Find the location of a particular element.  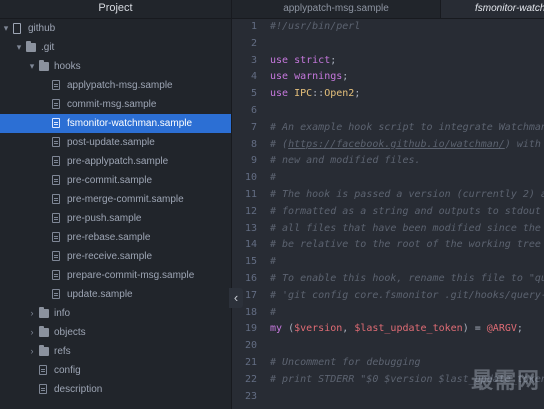

code-token: Open2 is located at coordinates (339, 94).